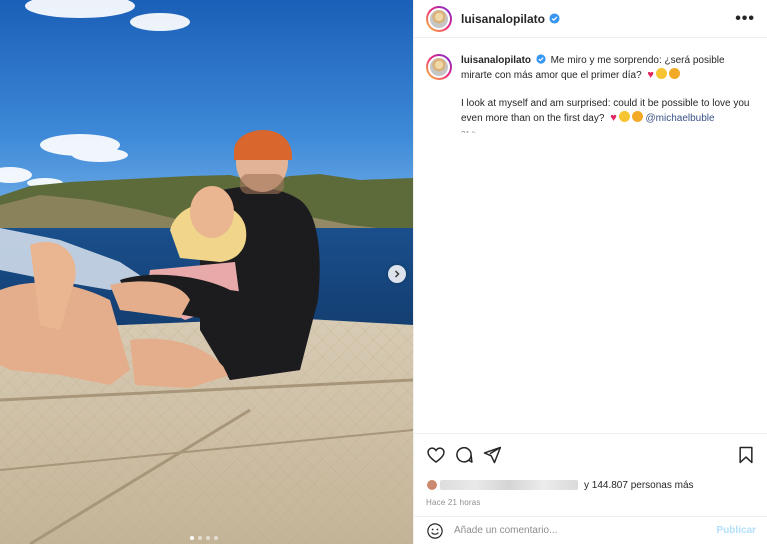  I want to click on likes-count-text: y 144.807 personas más, so click(639, 485).